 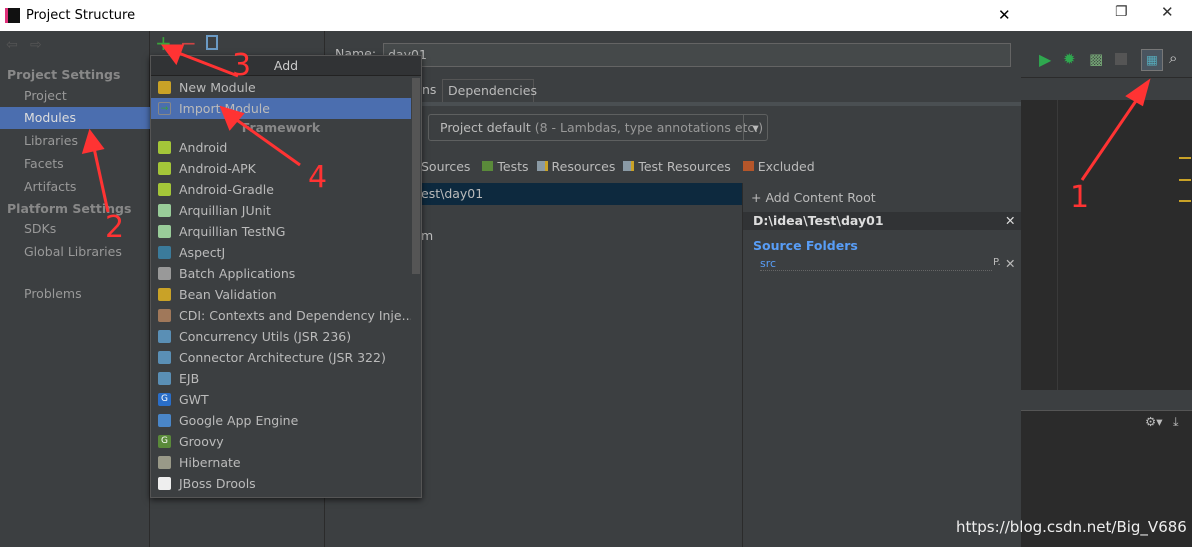 I want to click on annotation-2: 2, so click(x=115, y=227).